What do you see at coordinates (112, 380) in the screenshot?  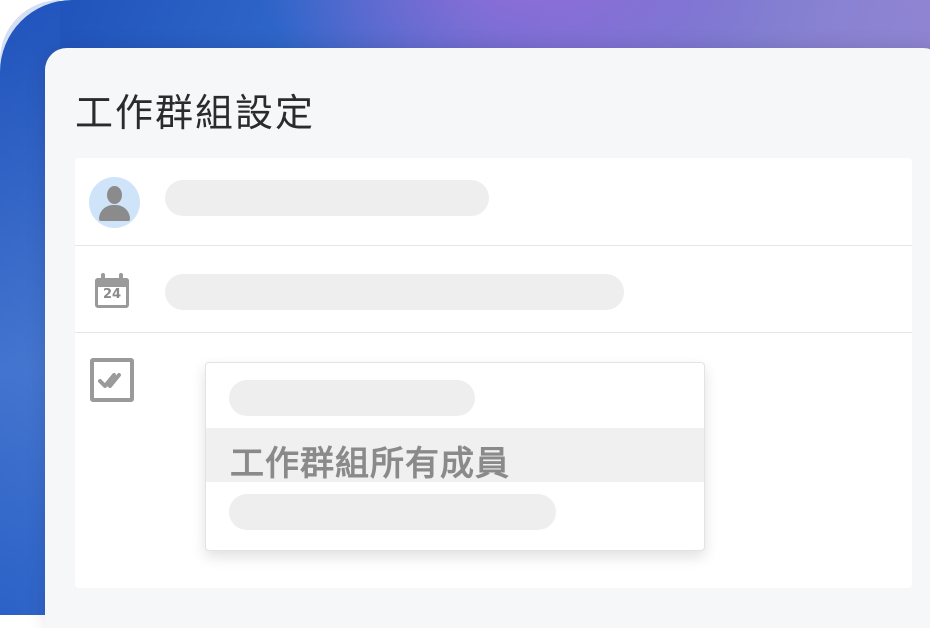 I see `task-check-icon` at bounding box center [112, 380].